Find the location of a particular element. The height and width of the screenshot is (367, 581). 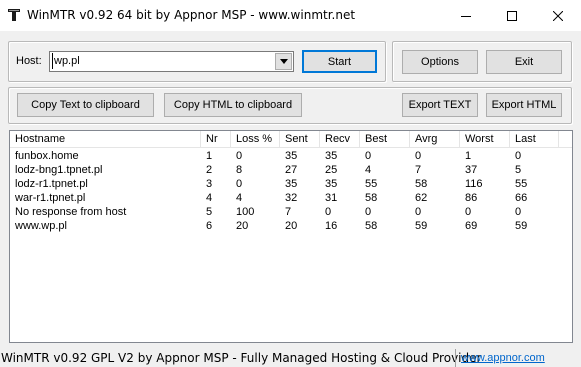

last-cell: 59 is located at coordinates (521, 226).